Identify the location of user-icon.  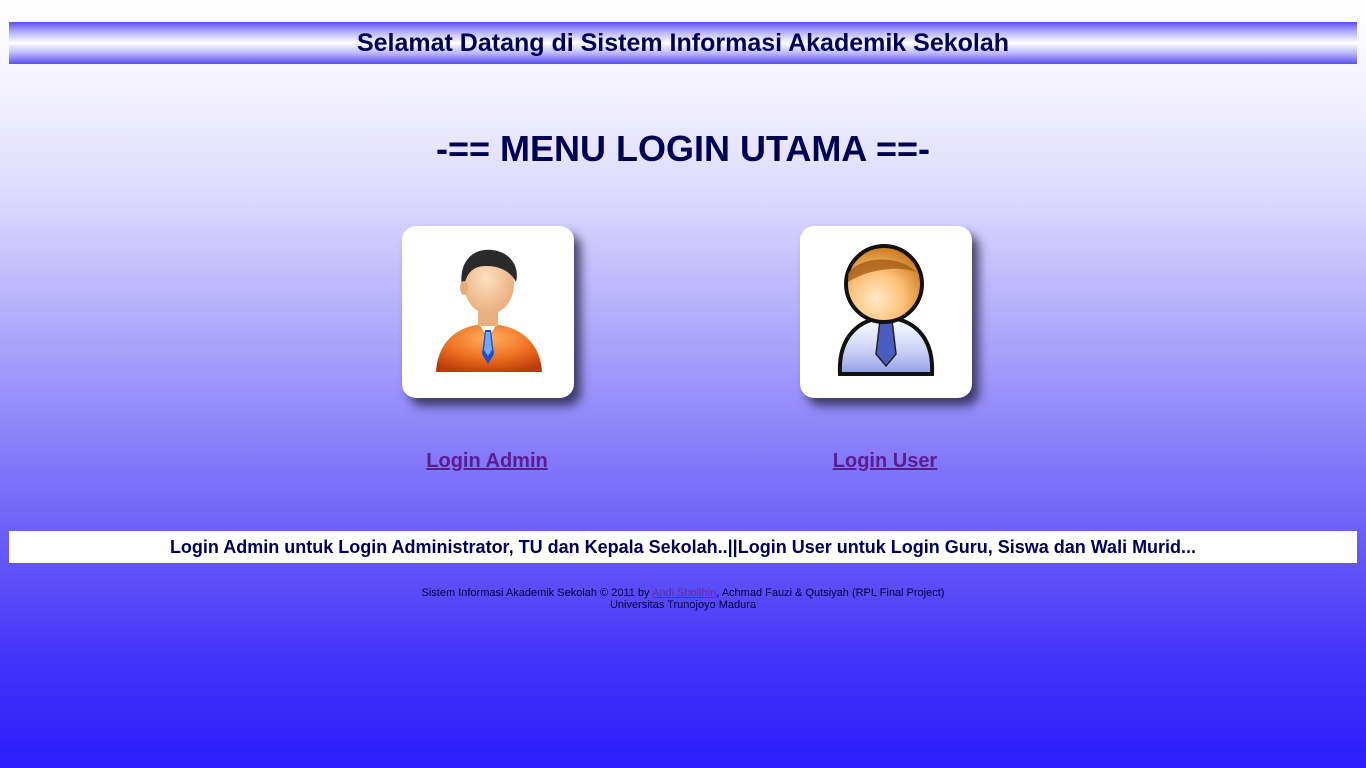
(886, 312).